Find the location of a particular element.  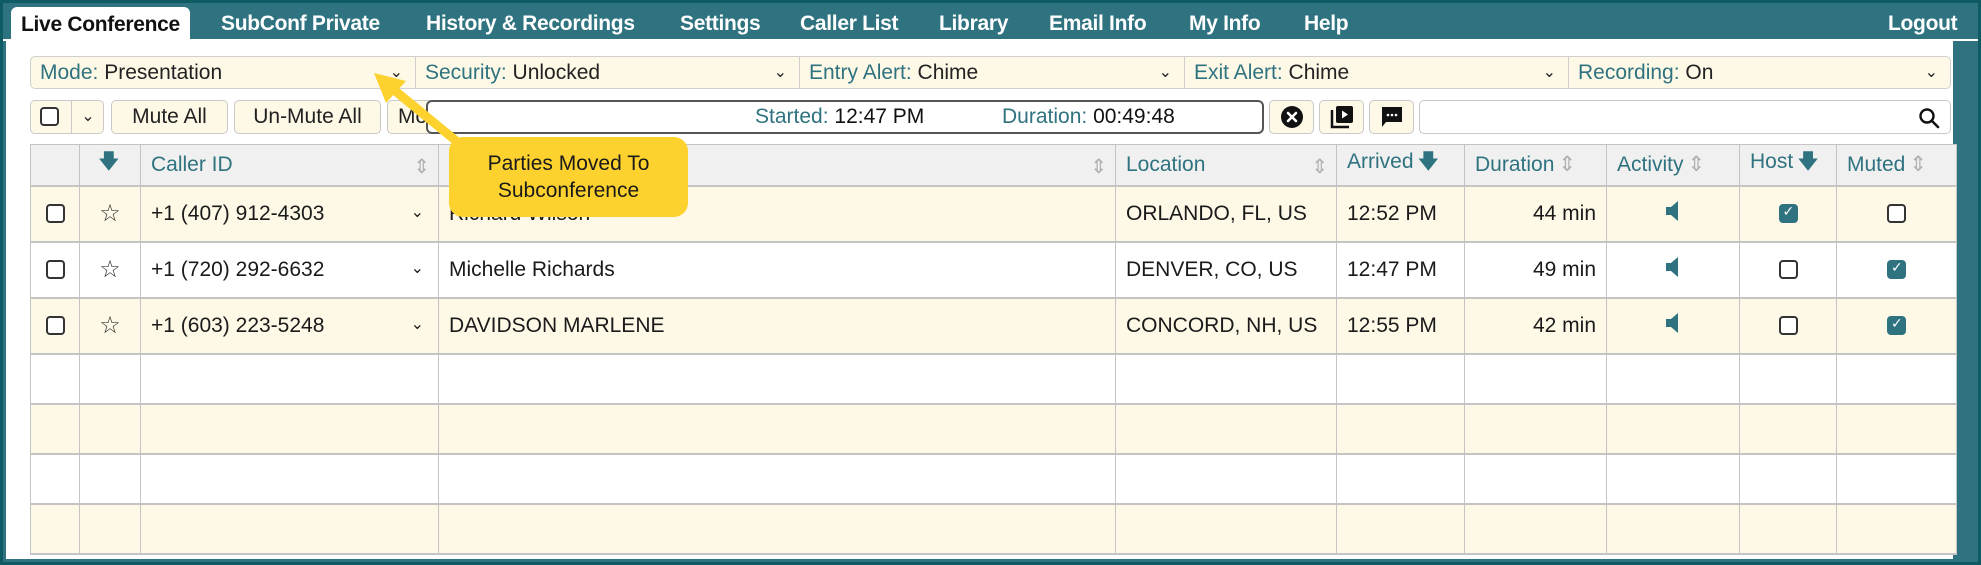

header-duration: Duration ⇕ is located at coordinates (1535, 165).